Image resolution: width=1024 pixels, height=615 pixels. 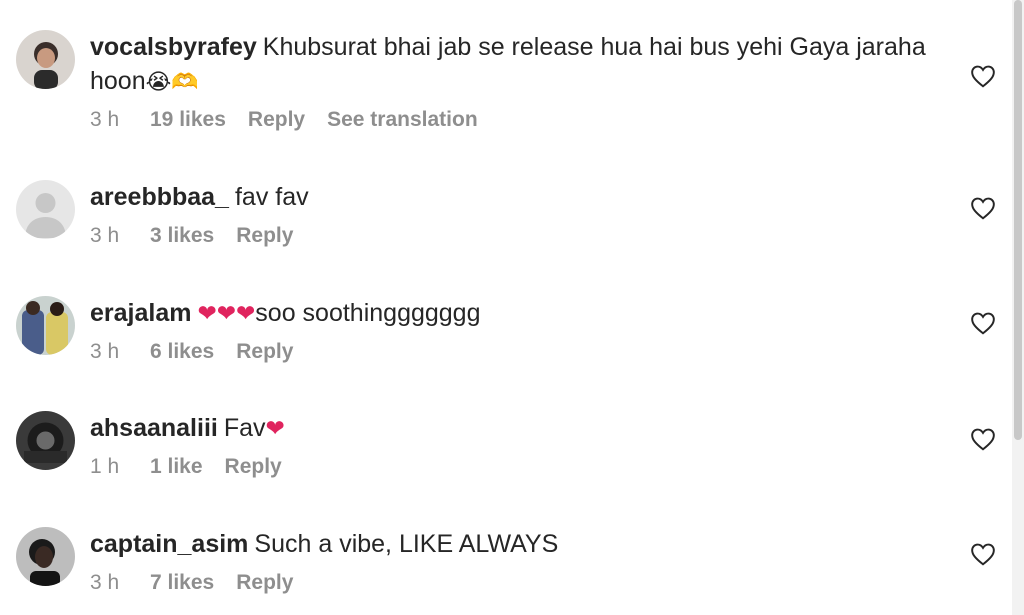 I want to click on scrollbar-thumb, so click(x=1018, y=220).